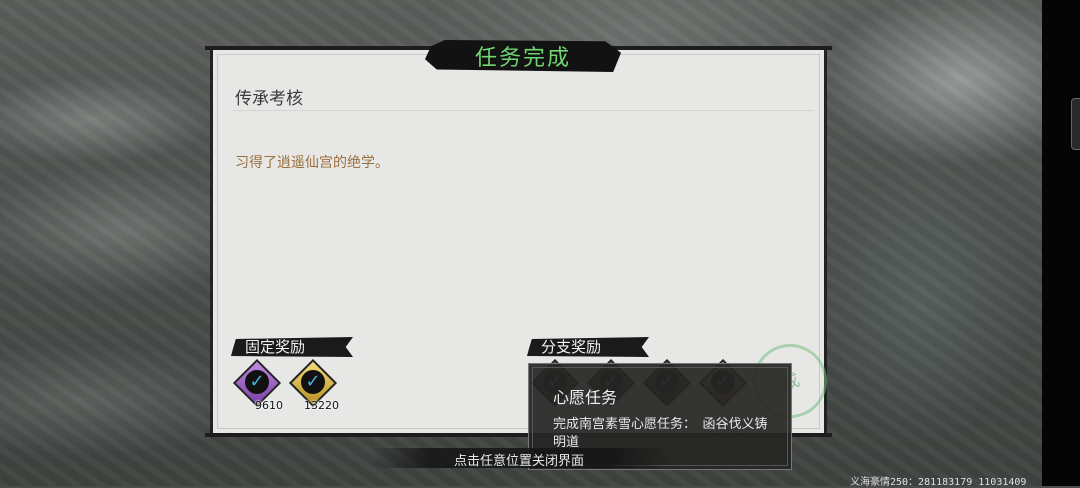  Describe the element at coordinates (660, 433) in the screenshot. I see `tooltip-description: 完成南宫素雪心愿任务： 函谷伐义铸明道` at that location.